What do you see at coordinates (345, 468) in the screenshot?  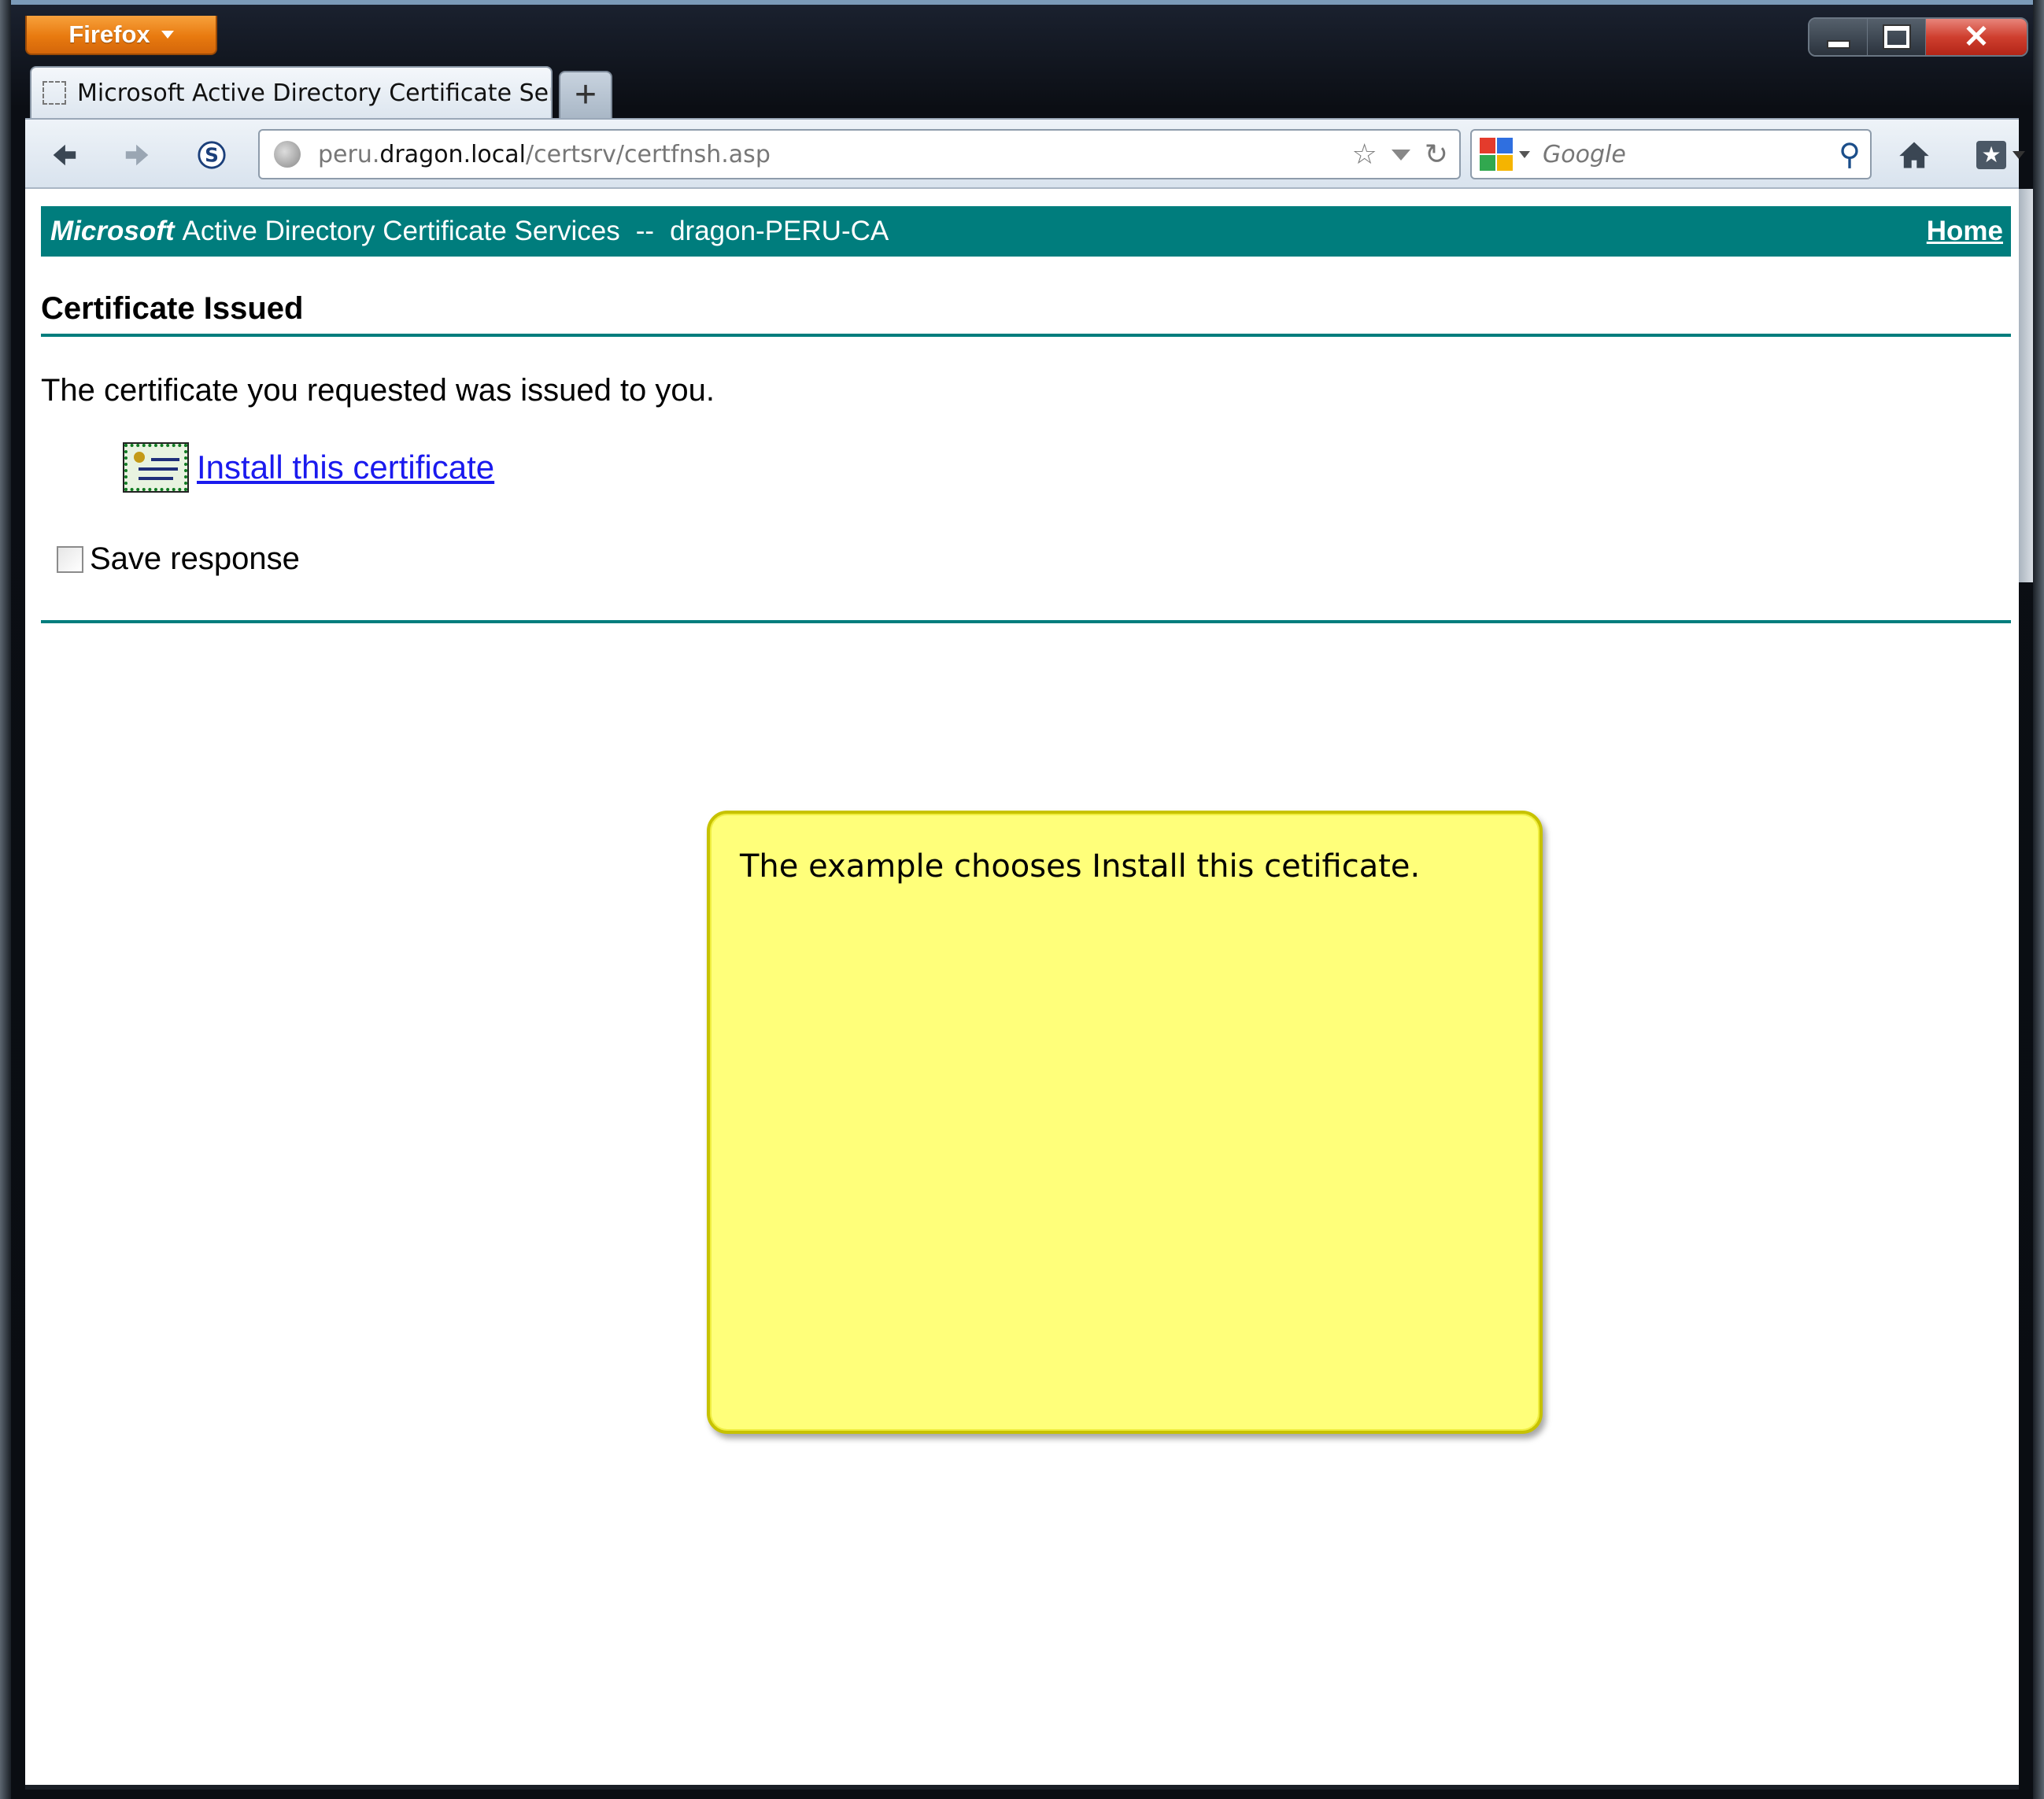 I see `install-certificate-link: Install this certificate` at bounding box center [345, 468].